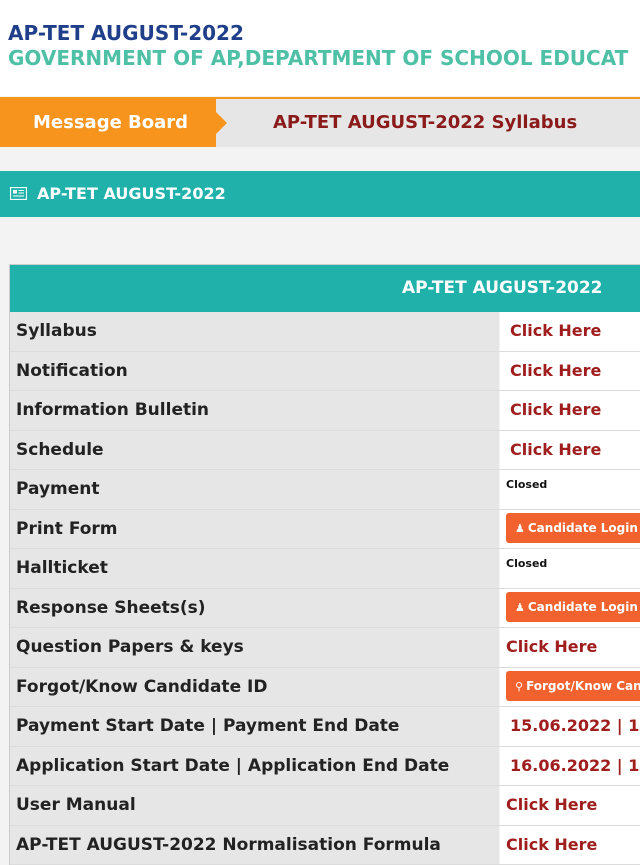 The width and height of the screenshot is (640, 865). What do you see at coordinates (425, 123) in the screenshot?
I see `message-board-link: AP-TET AUGUST-2022 Syllabus` at bounding box center [425, 123].